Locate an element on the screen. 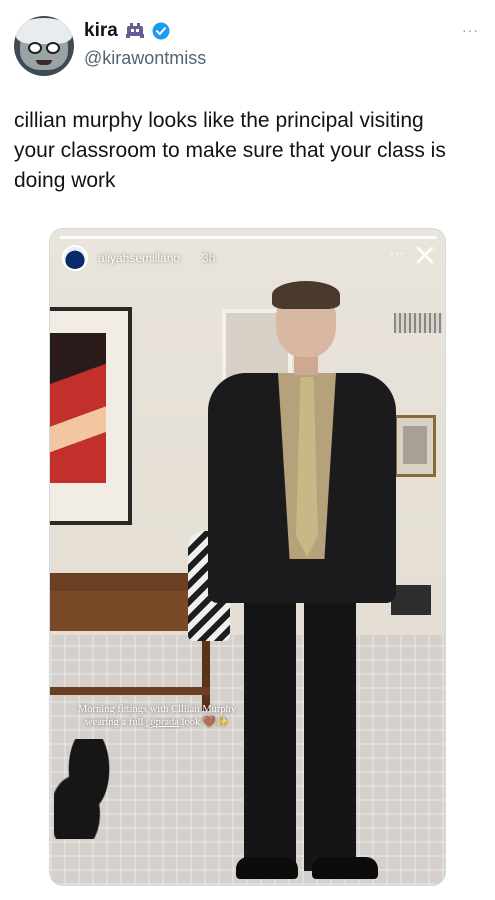 The width and height of the screenshot is (495, 900). caption-line-1: Morning fittings with Cillian Murphy is located at coordinates (157, 709).